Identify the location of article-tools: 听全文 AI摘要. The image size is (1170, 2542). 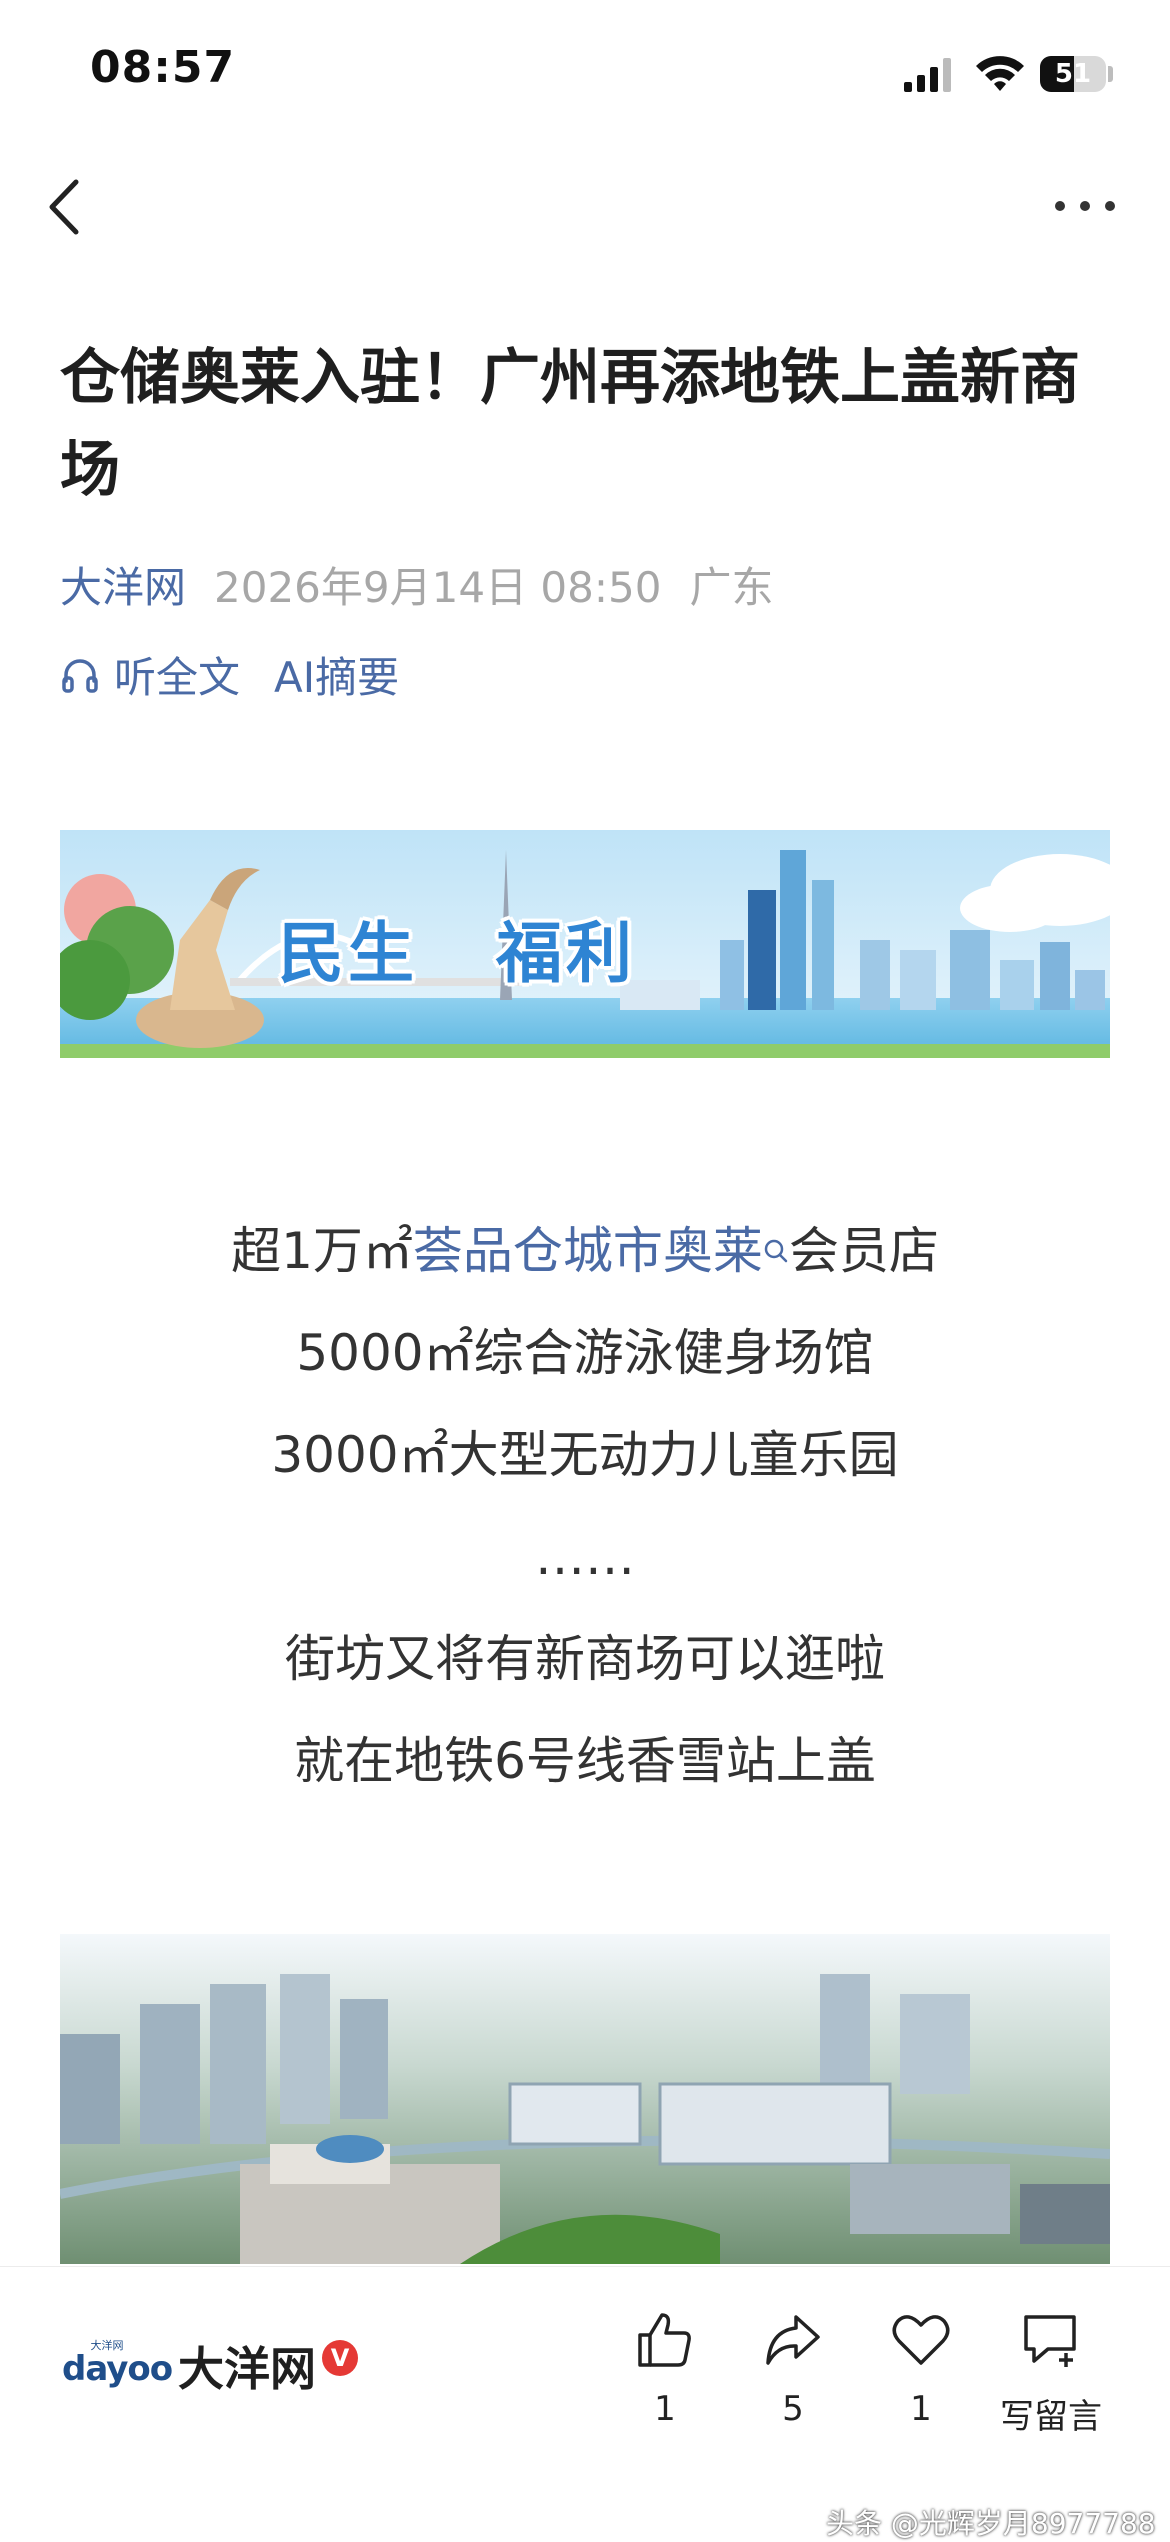
(246, 674).